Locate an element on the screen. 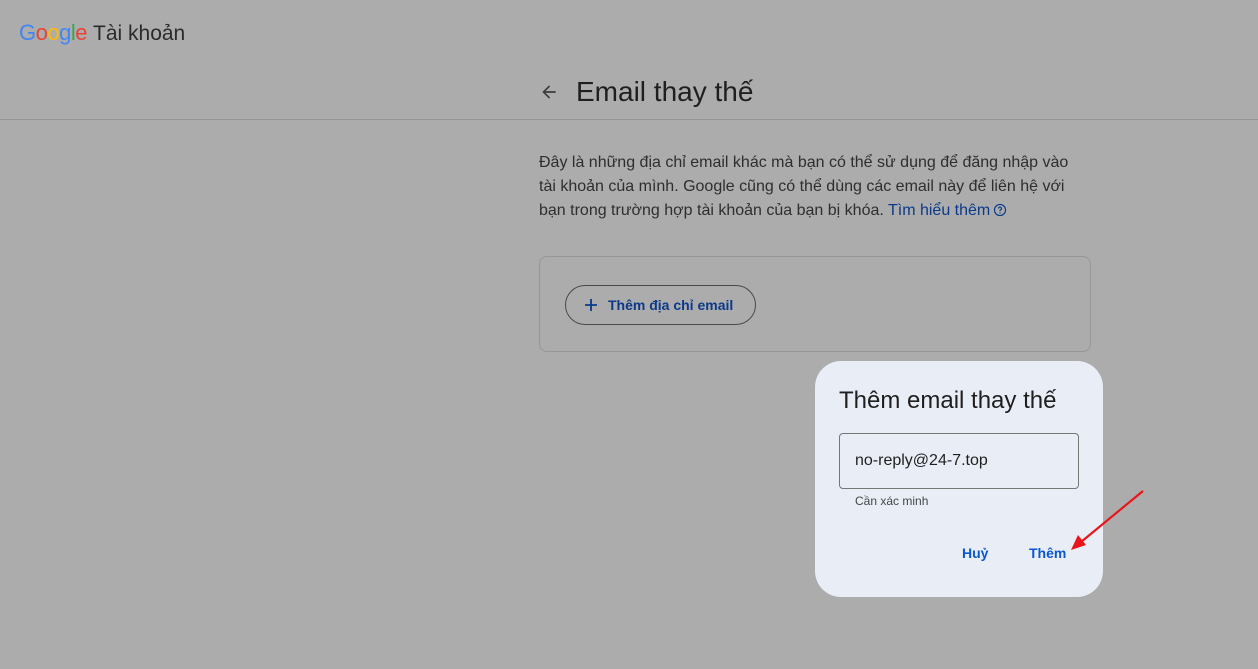 This screenshot has height=669, width=1258. back-button is located at coordinates (549, 92).